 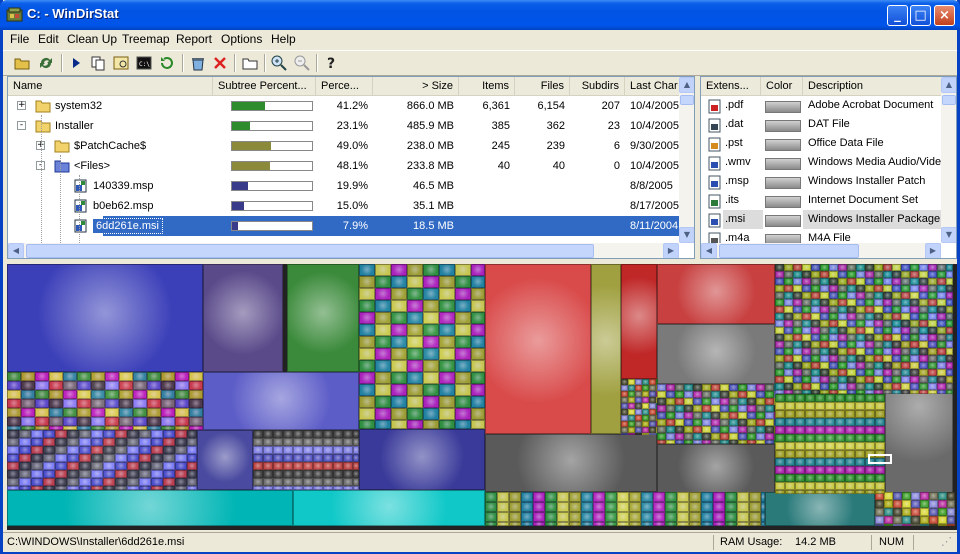 What do you see at coordinates (597, 86) in the screenshot?
I see `col-subdirs: Subdirs` at bounding box center [597, 86].